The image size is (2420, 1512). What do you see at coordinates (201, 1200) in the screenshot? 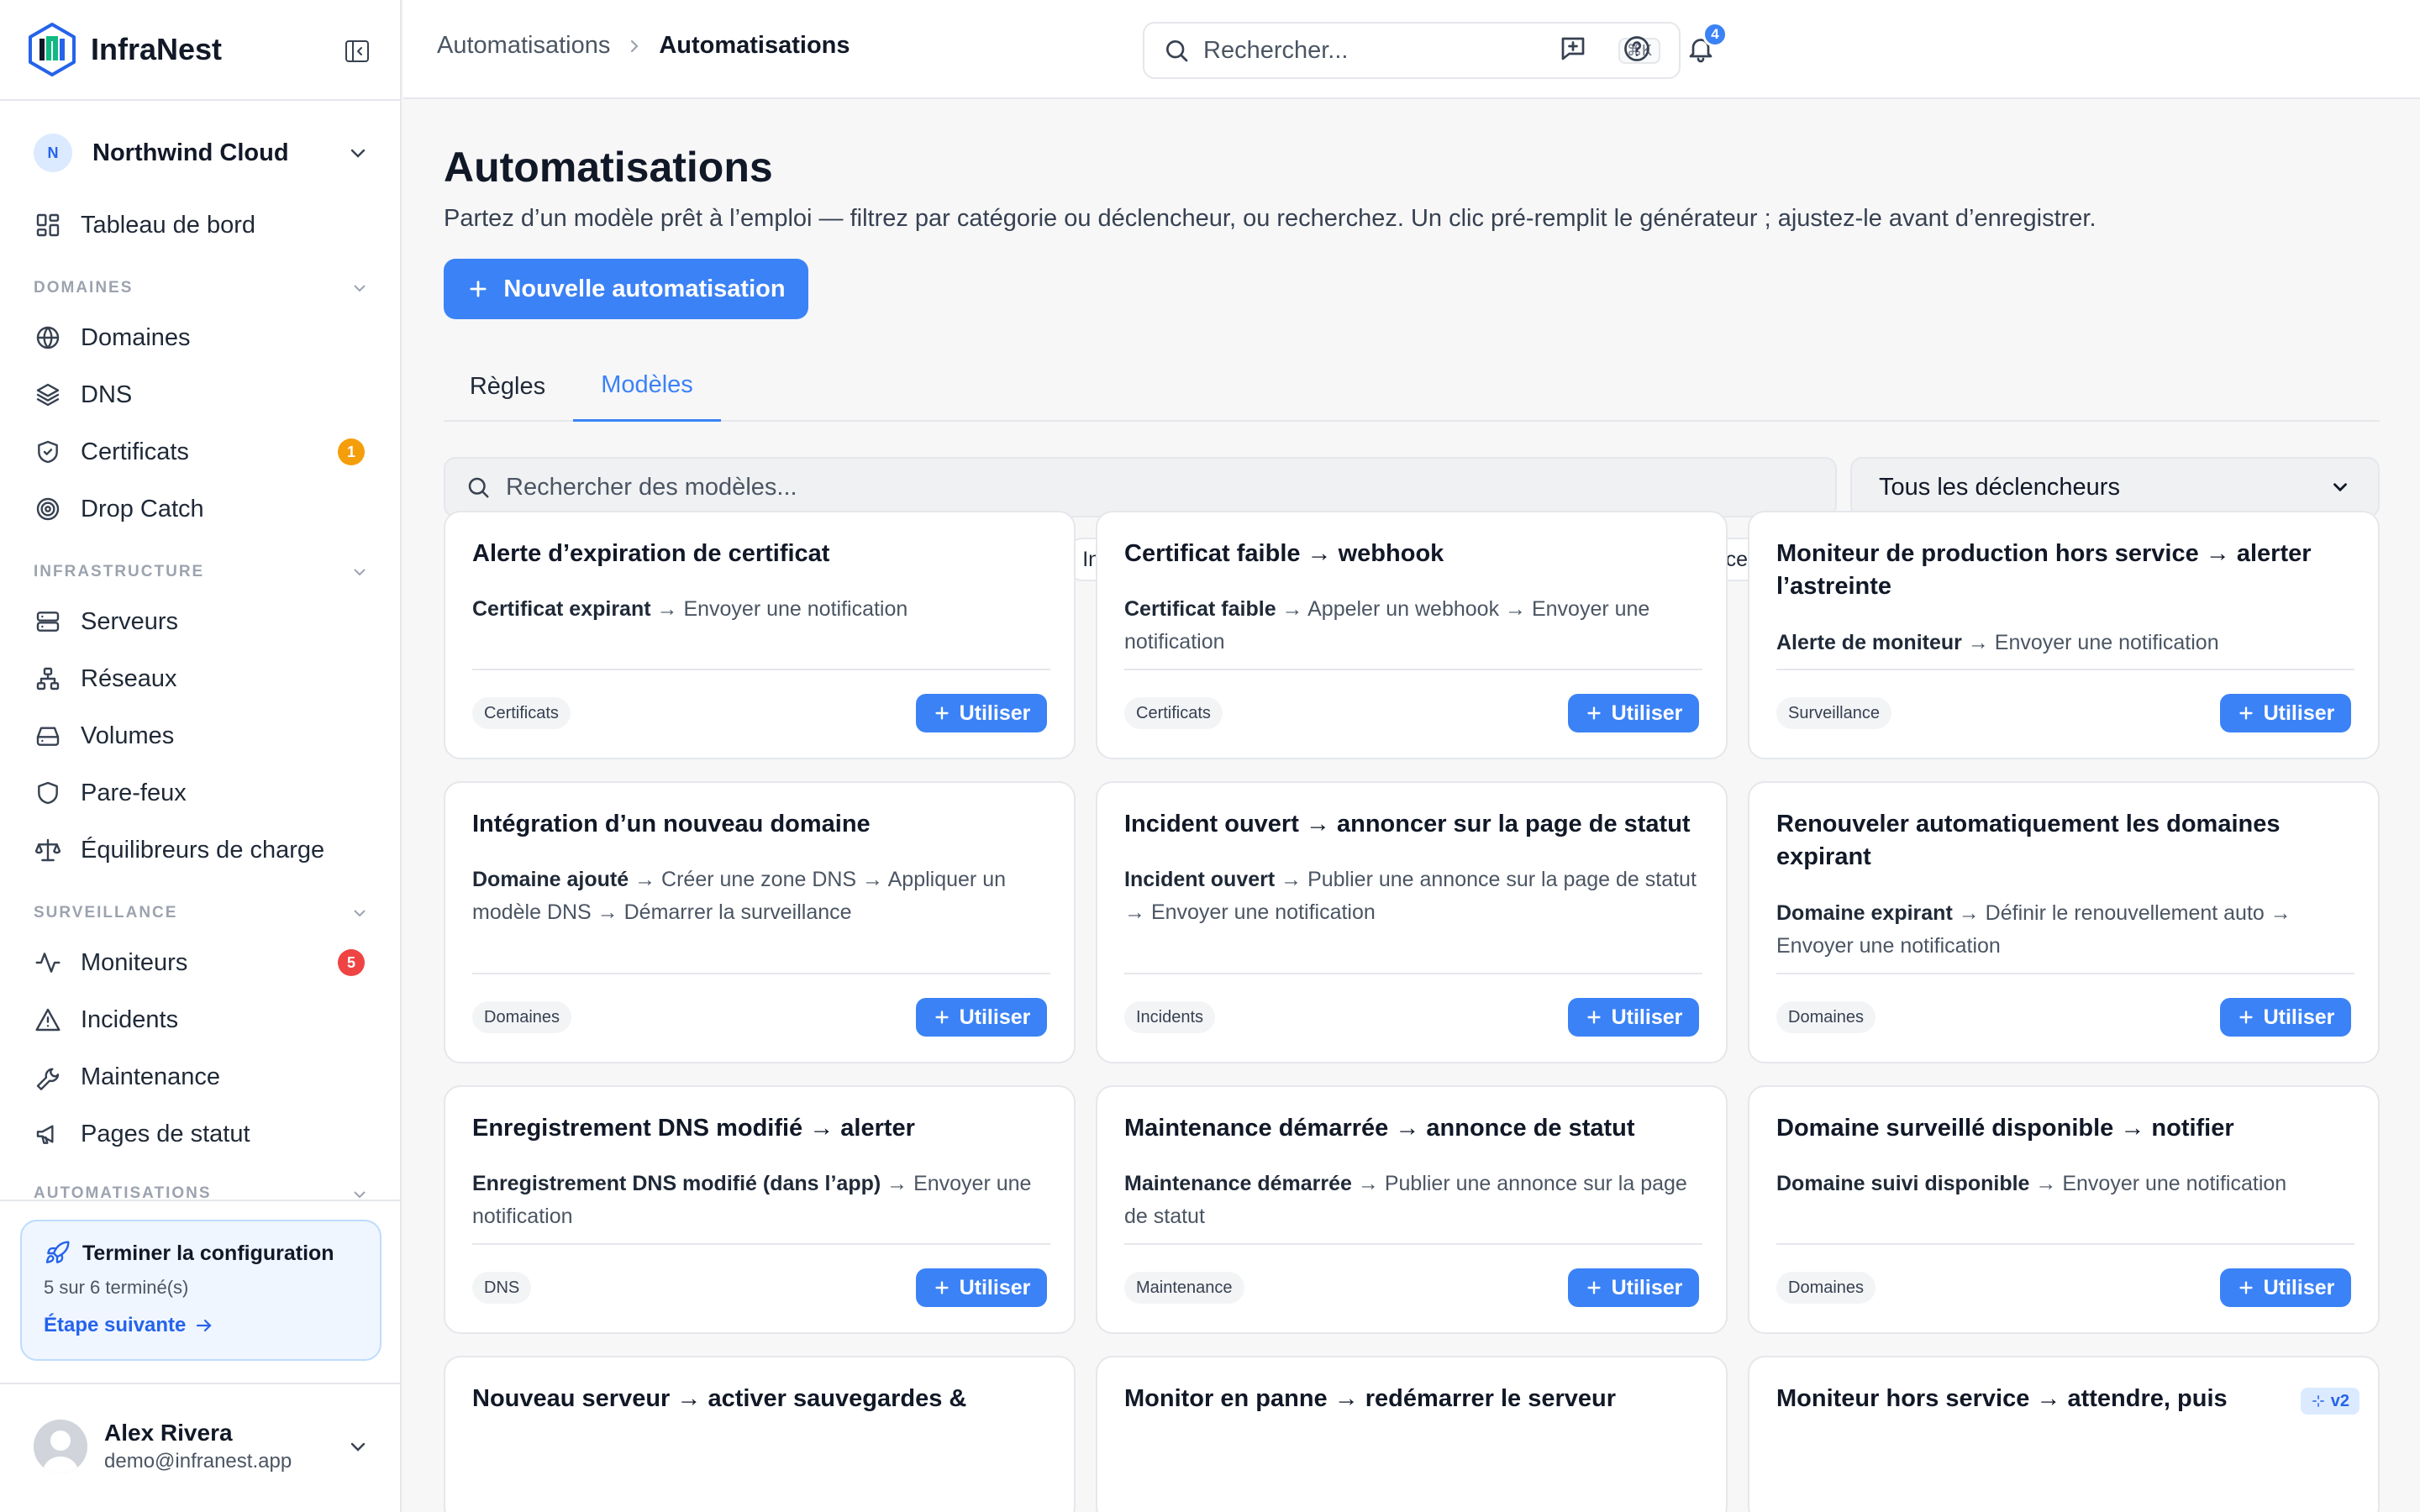
I see `sidebar-divider` at bounding box center [201, 1200].